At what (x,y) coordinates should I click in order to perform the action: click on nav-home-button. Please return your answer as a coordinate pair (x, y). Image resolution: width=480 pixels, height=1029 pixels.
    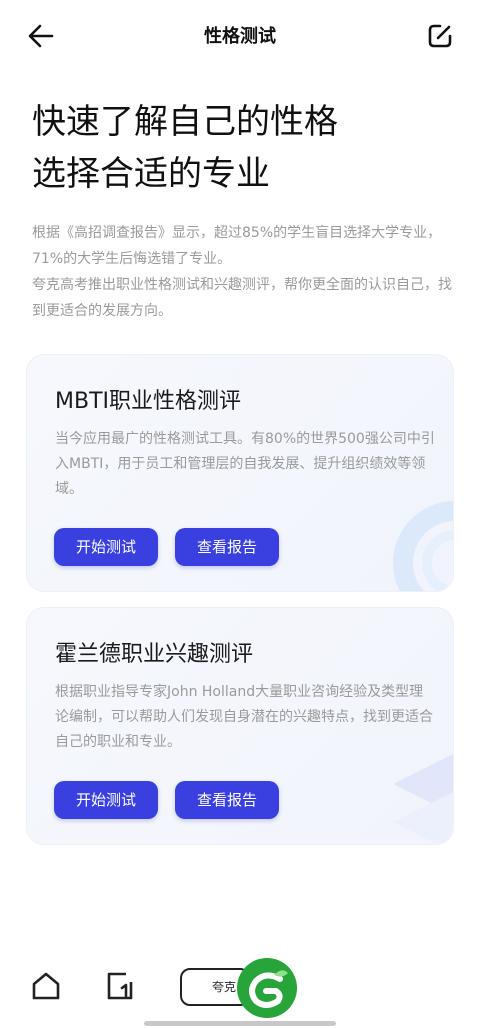
    Looking at the image, I should click on (46, 986).